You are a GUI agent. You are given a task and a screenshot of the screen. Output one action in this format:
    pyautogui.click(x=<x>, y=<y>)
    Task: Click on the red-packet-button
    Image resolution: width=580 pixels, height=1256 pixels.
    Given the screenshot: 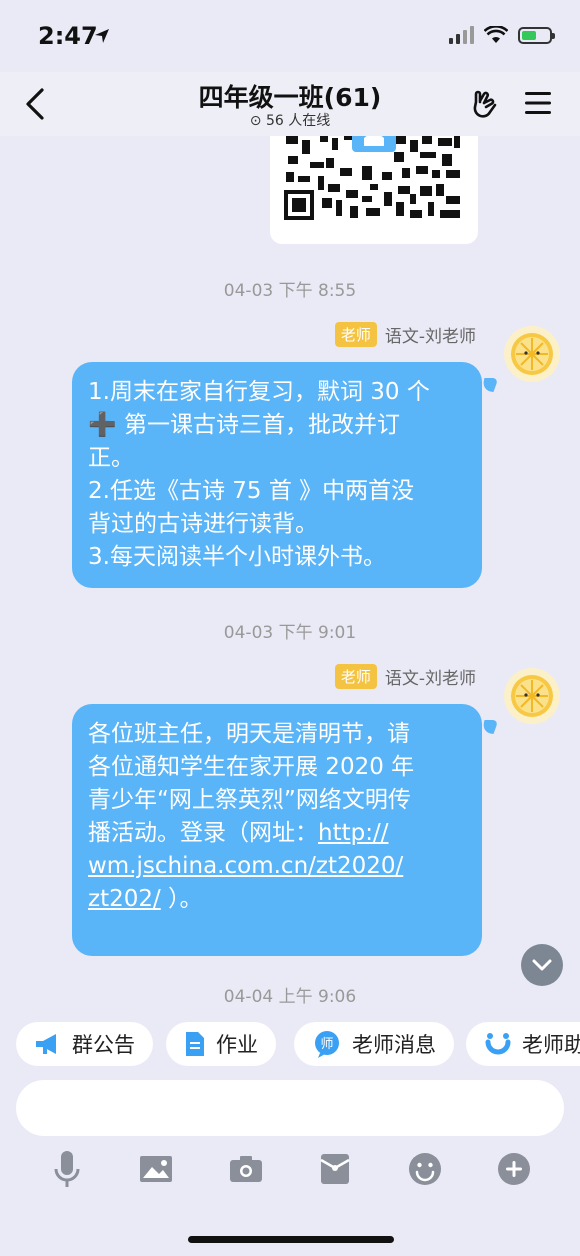 What is the action you would take?
    pyautogui.click(x=335, y=1169)
    